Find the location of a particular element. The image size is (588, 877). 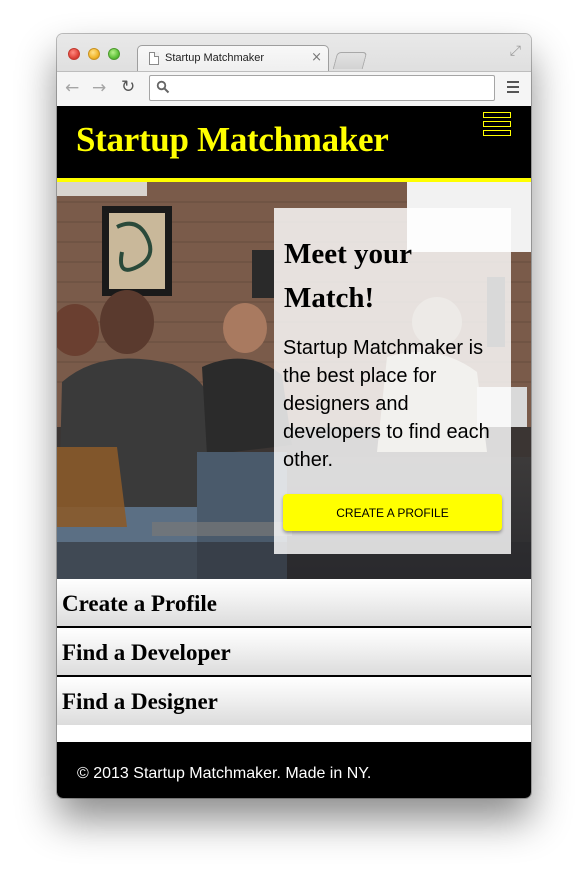

tab-close-icon: × is located at coordinates (316, 57).